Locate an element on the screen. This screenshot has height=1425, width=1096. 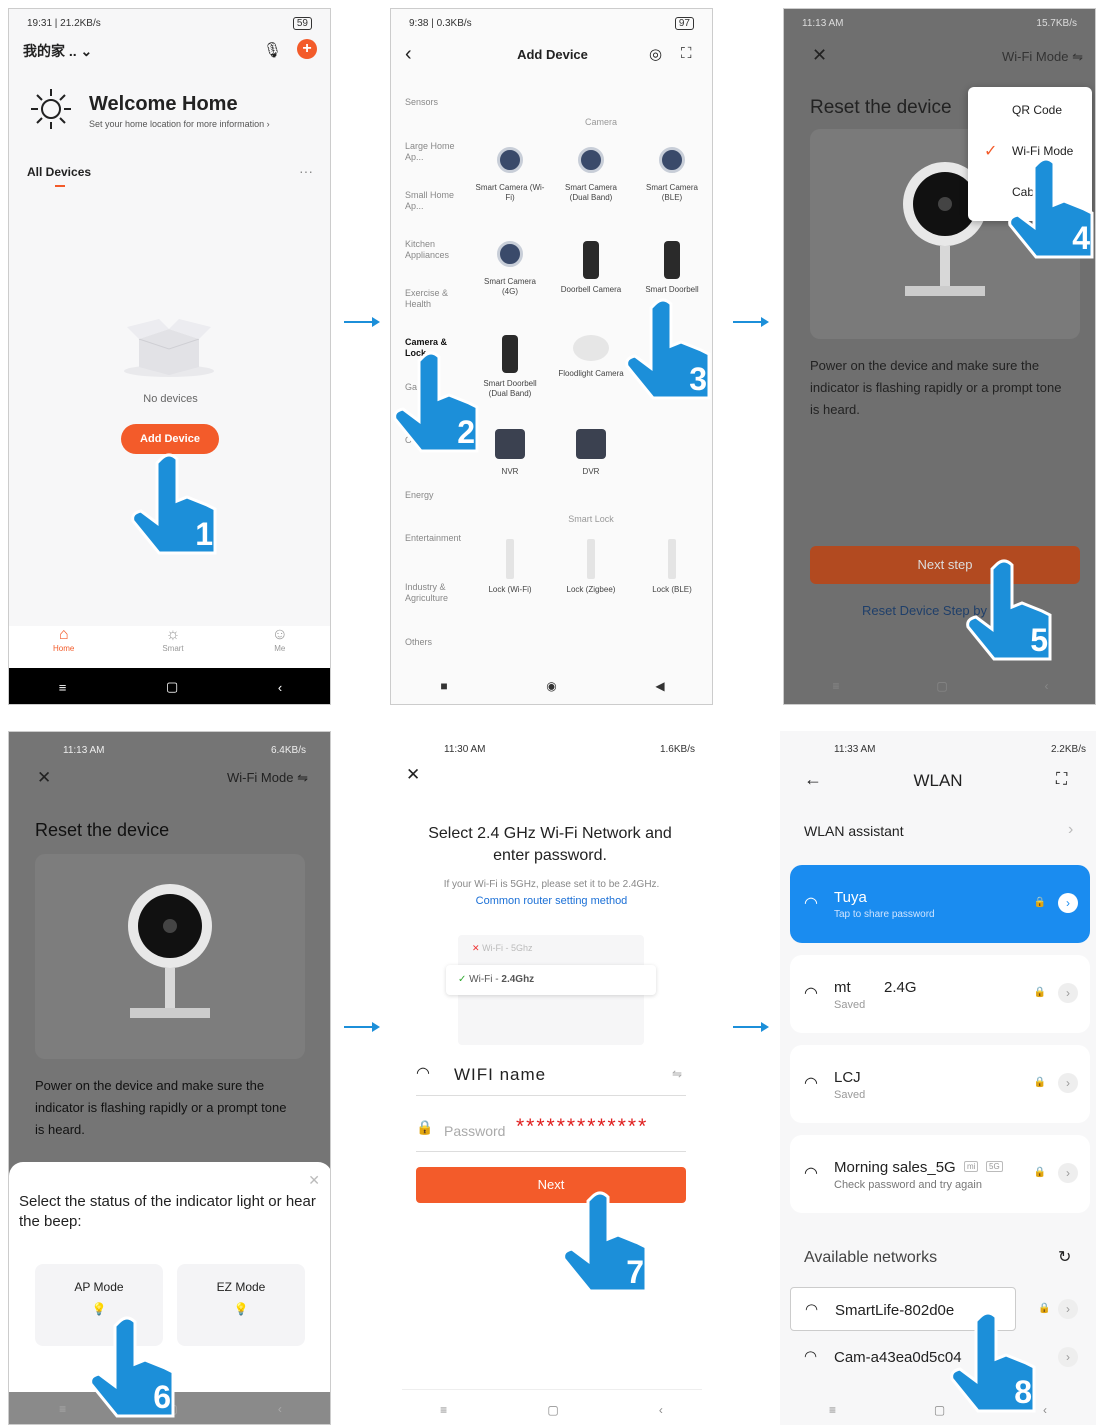
category-item: Energy is located at coordinates (435, 495).